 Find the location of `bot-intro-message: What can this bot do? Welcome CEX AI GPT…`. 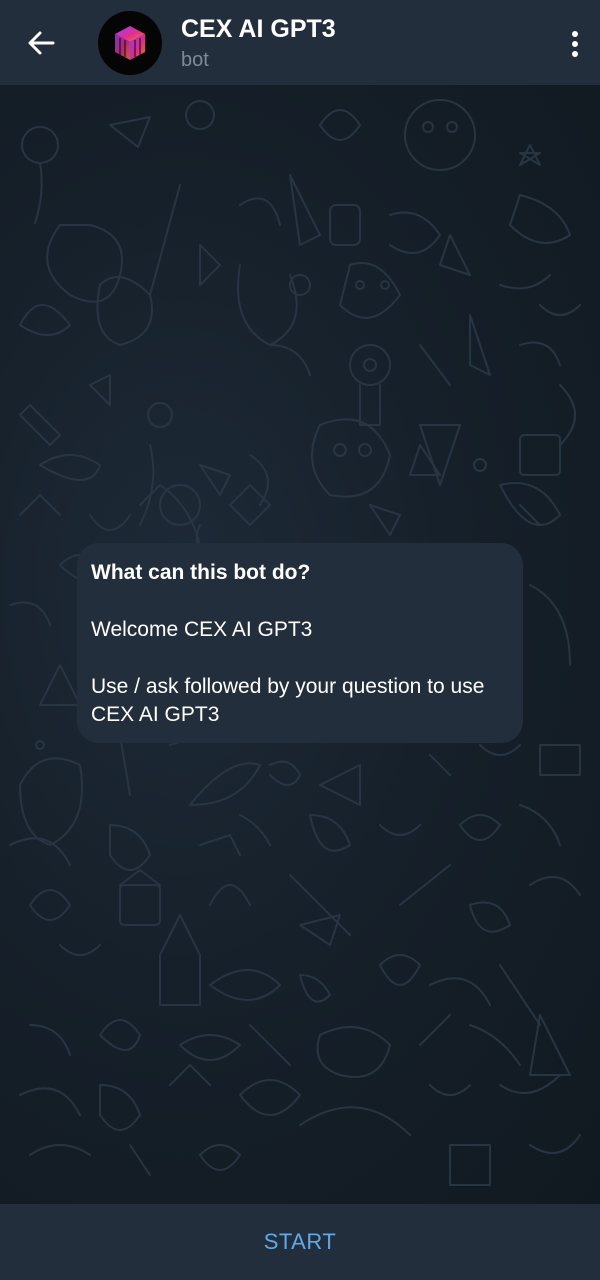

bot-intro-message: What can this bot do? Welcome CEX AI GPT… is located at coordinates (300, 643).